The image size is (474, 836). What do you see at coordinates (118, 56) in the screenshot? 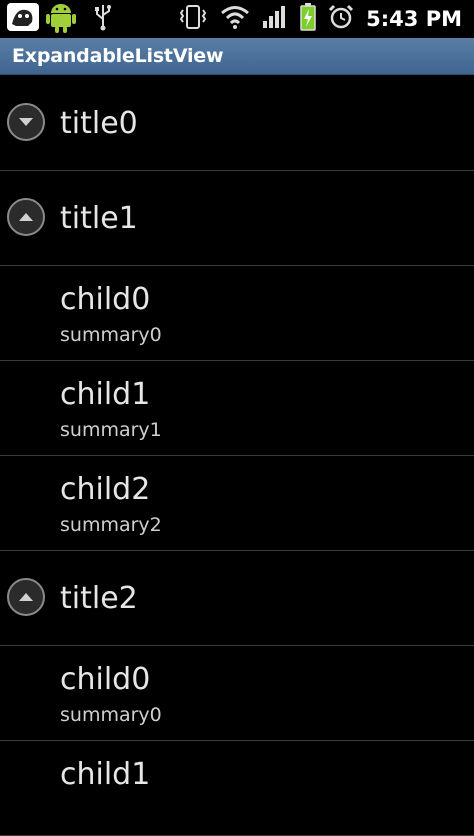
I see `app-title: ExpandableListView` at bounding box center [118, 56].